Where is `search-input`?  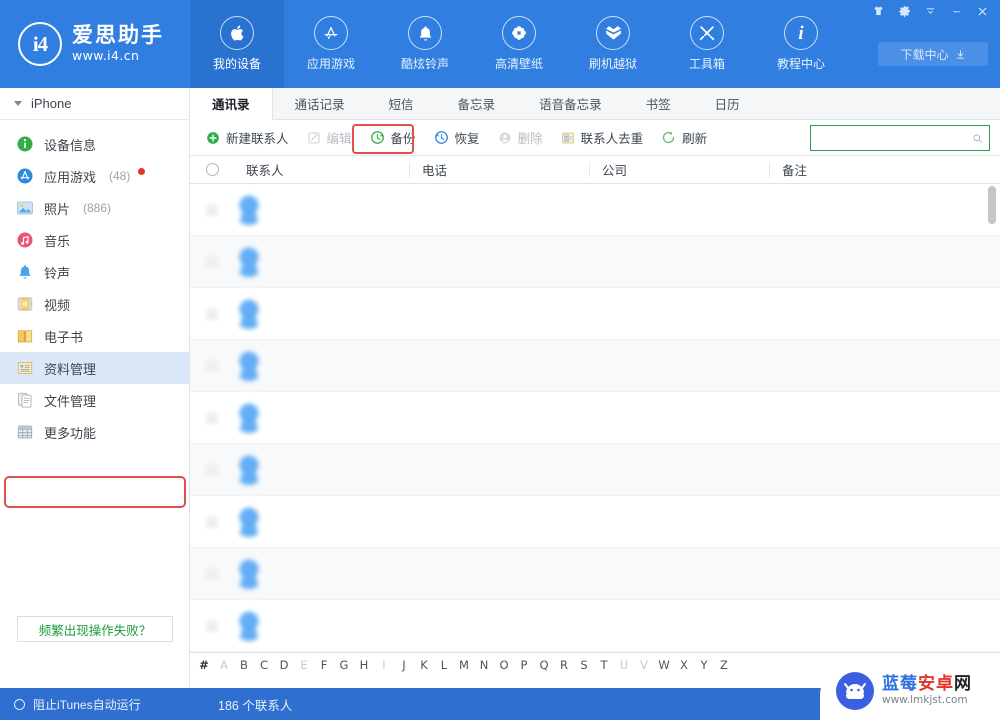 search-input is located at coordinates (894, 138).